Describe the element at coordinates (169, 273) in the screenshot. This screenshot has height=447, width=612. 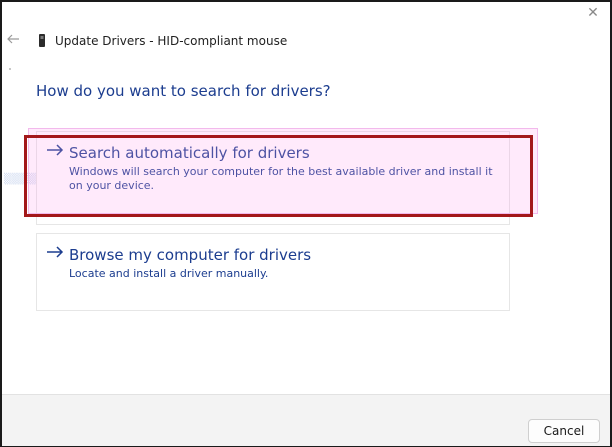
I see `option-description: Locate and install a driver manually.` at that location.